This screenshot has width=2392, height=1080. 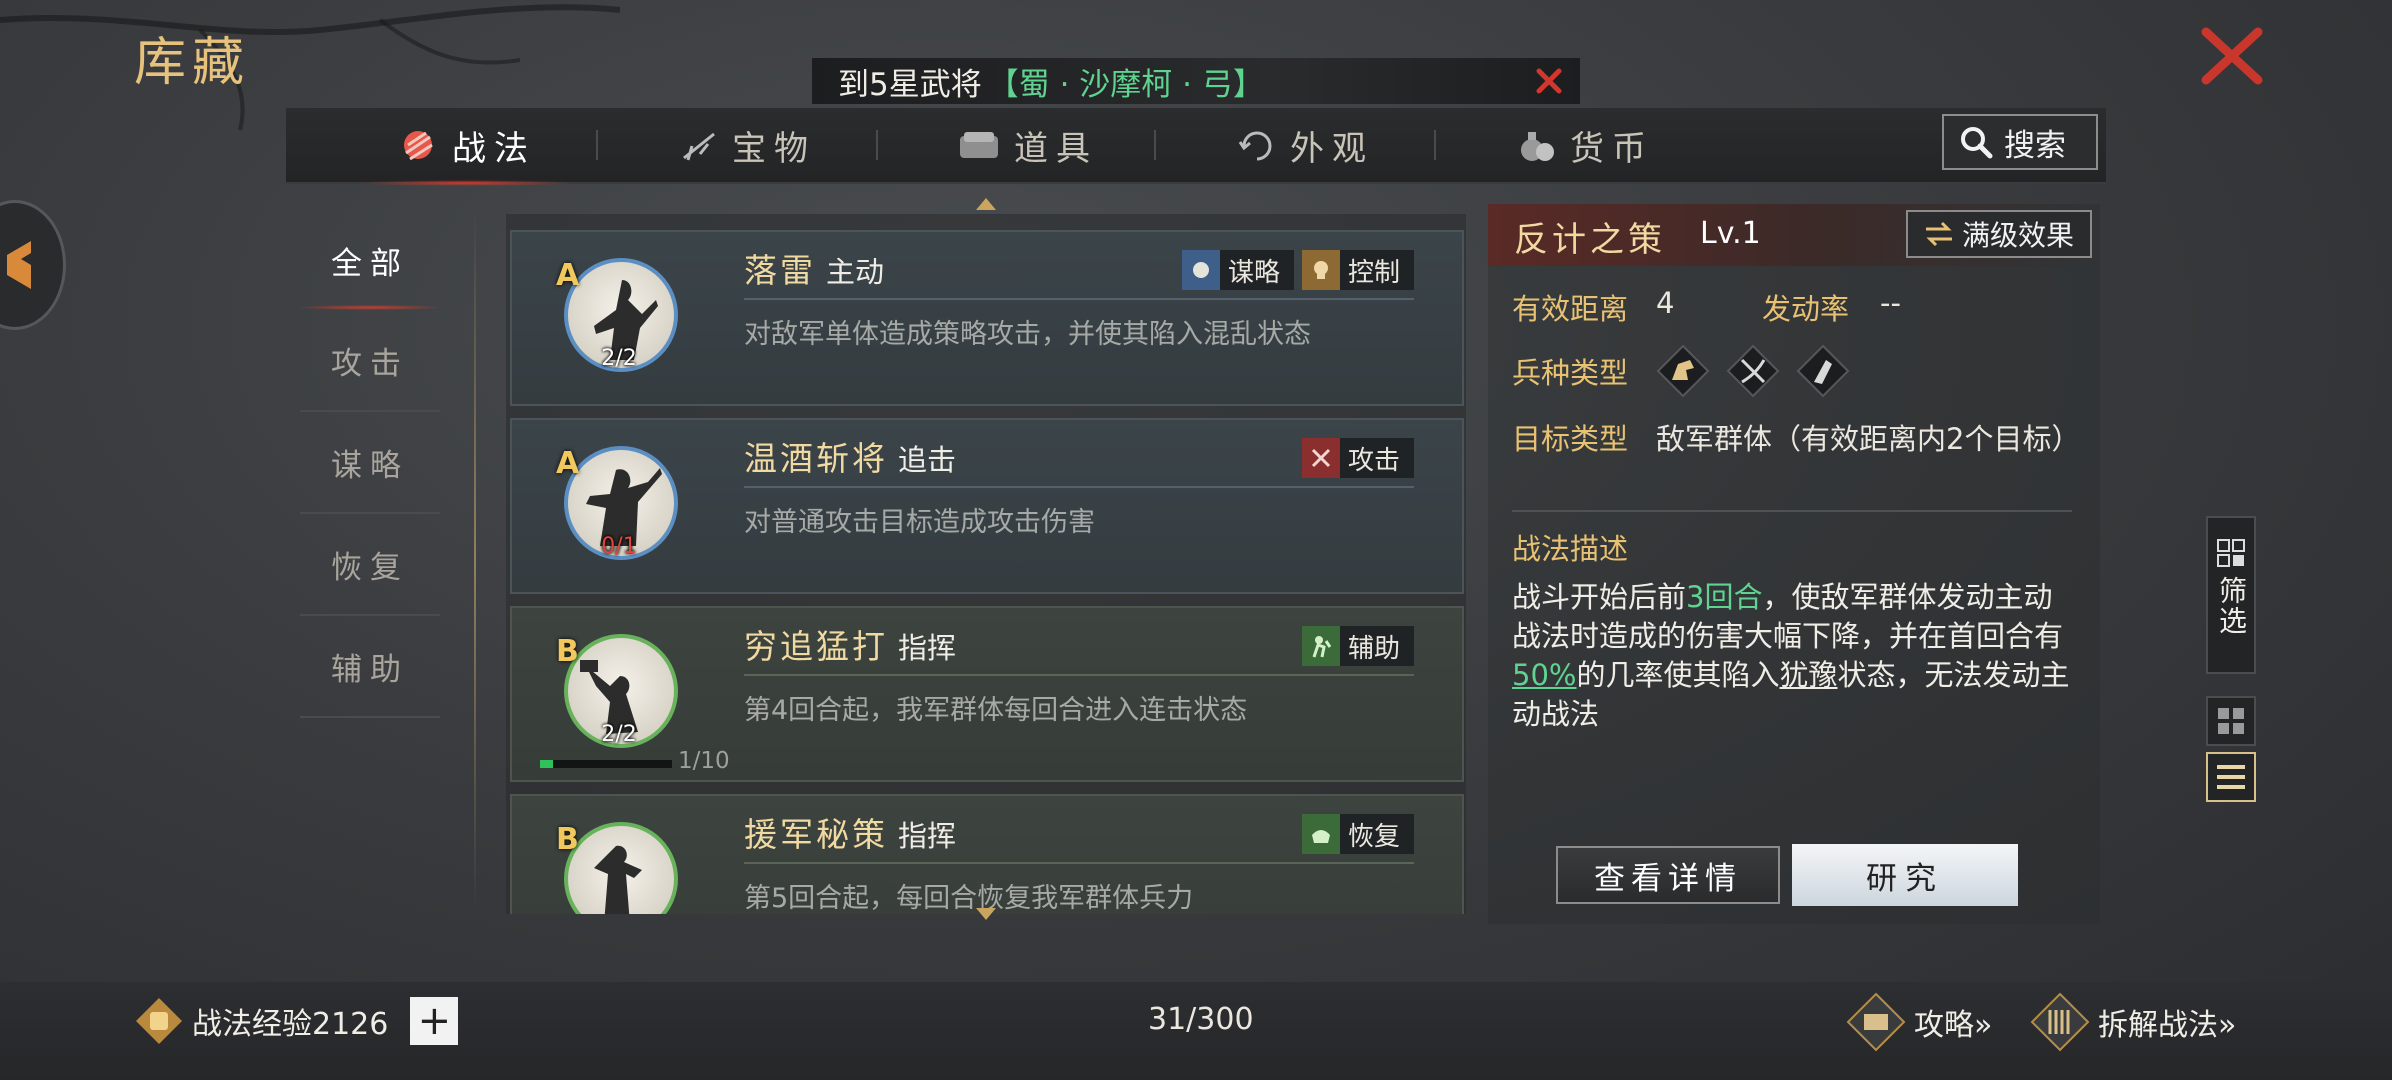 I want to click on skill-name-text: 援军秘策, so click(x=816, y=834).